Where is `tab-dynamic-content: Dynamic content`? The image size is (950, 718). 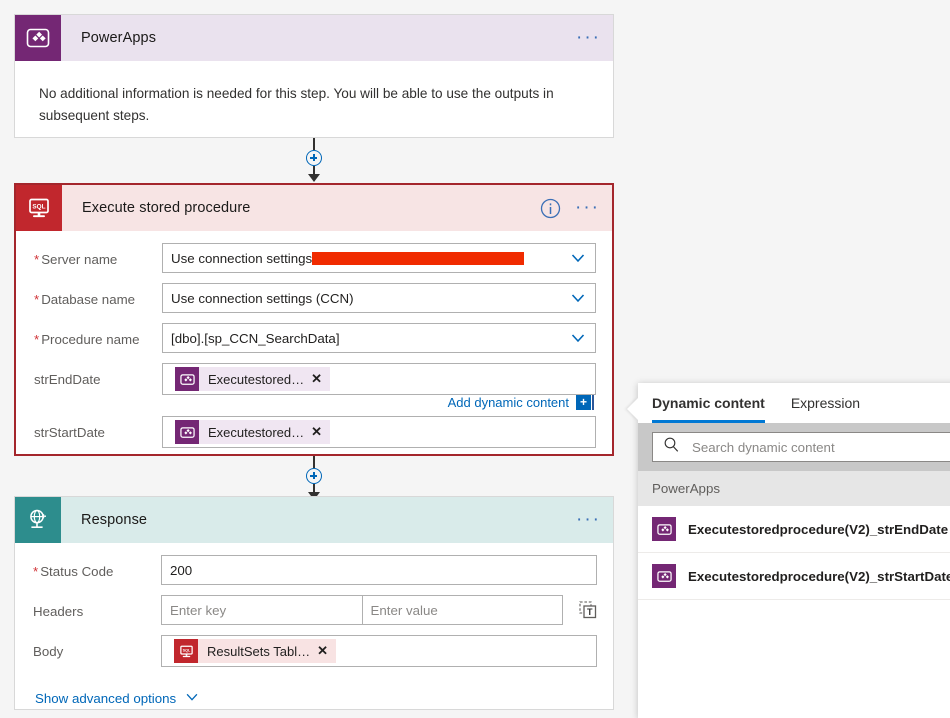
tab-dynamic-content: Dynamic content is located at coordinates (708, 403).